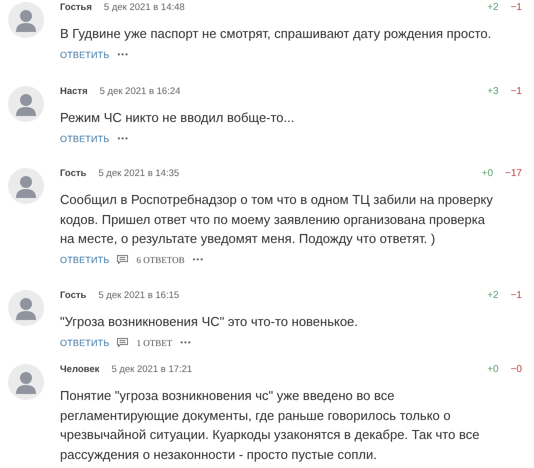 The width and height of the screenshot is (534, 468). What do you see at coordinates (209, 322) in the screenshot?
I see `comment-text: "Угроза возникновения ЧС" это что-то новенькое.` at bounding box center [209, 322].